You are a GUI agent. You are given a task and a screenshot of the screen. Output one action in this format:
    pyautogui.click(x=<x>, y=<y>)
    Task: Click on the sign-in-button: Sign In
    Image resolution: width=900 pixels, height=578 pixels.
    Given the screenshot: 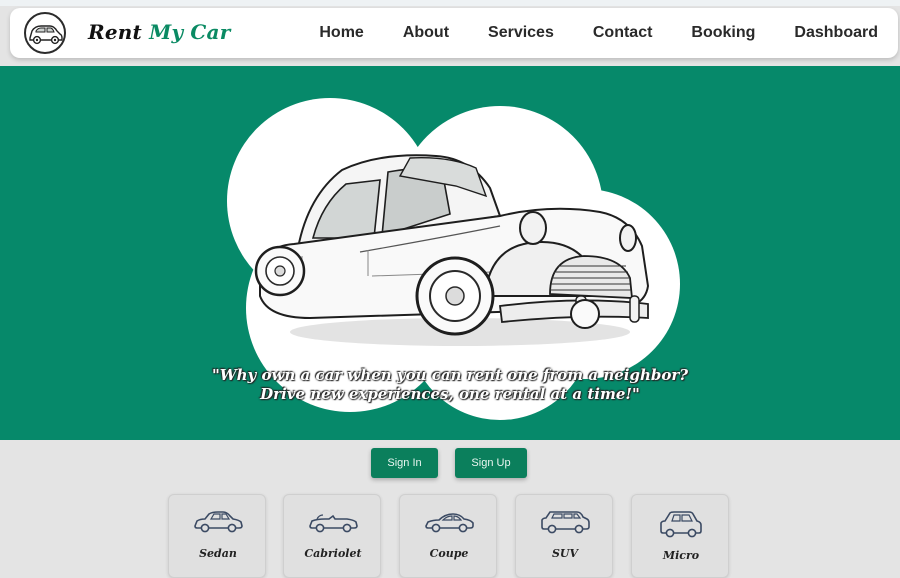 What is the action you would take?
    pyautogui.click(x=404, y=463)
    